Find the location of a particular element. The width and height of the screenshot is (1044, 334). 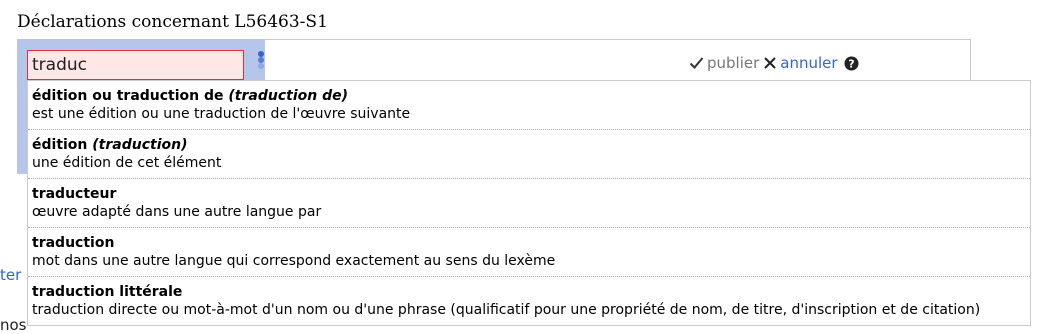

cancel-button: annuler is located at coordinates (800, 63).